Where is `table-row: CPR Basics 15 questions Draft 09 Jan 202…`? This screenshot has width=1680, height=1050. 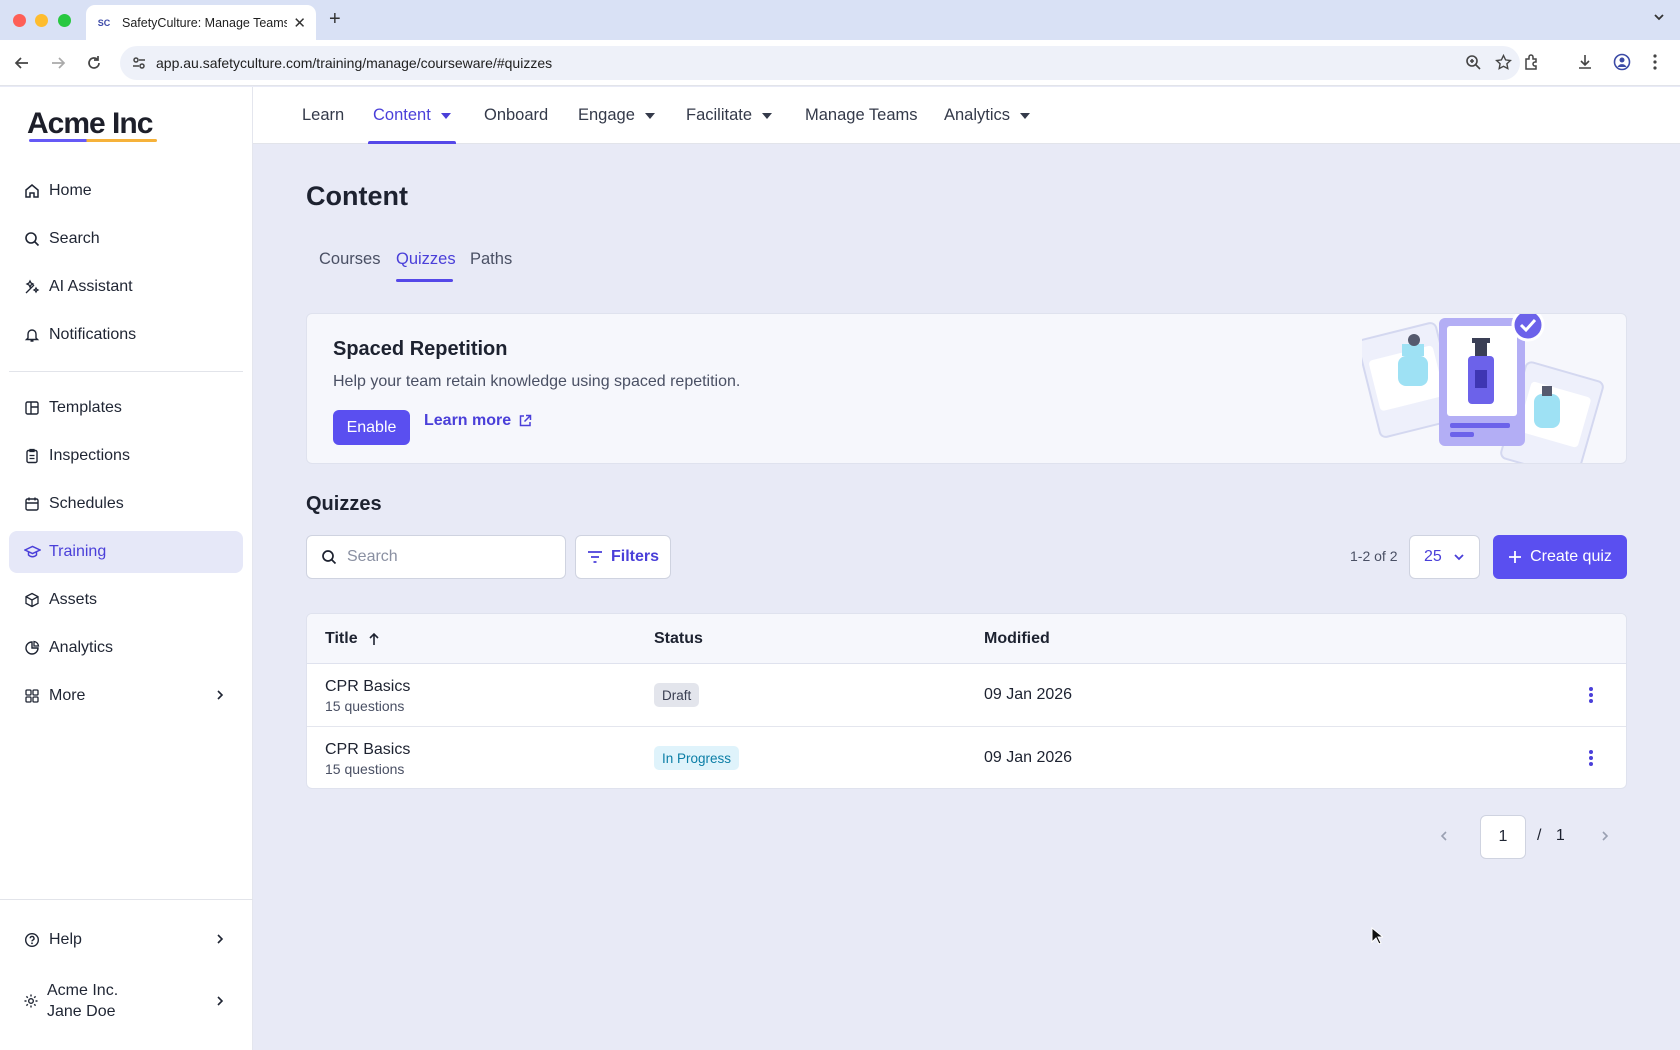 table-row: CPR Basics 15 questions Draft 09 Jan 202… is located at coordinates (966, 695).